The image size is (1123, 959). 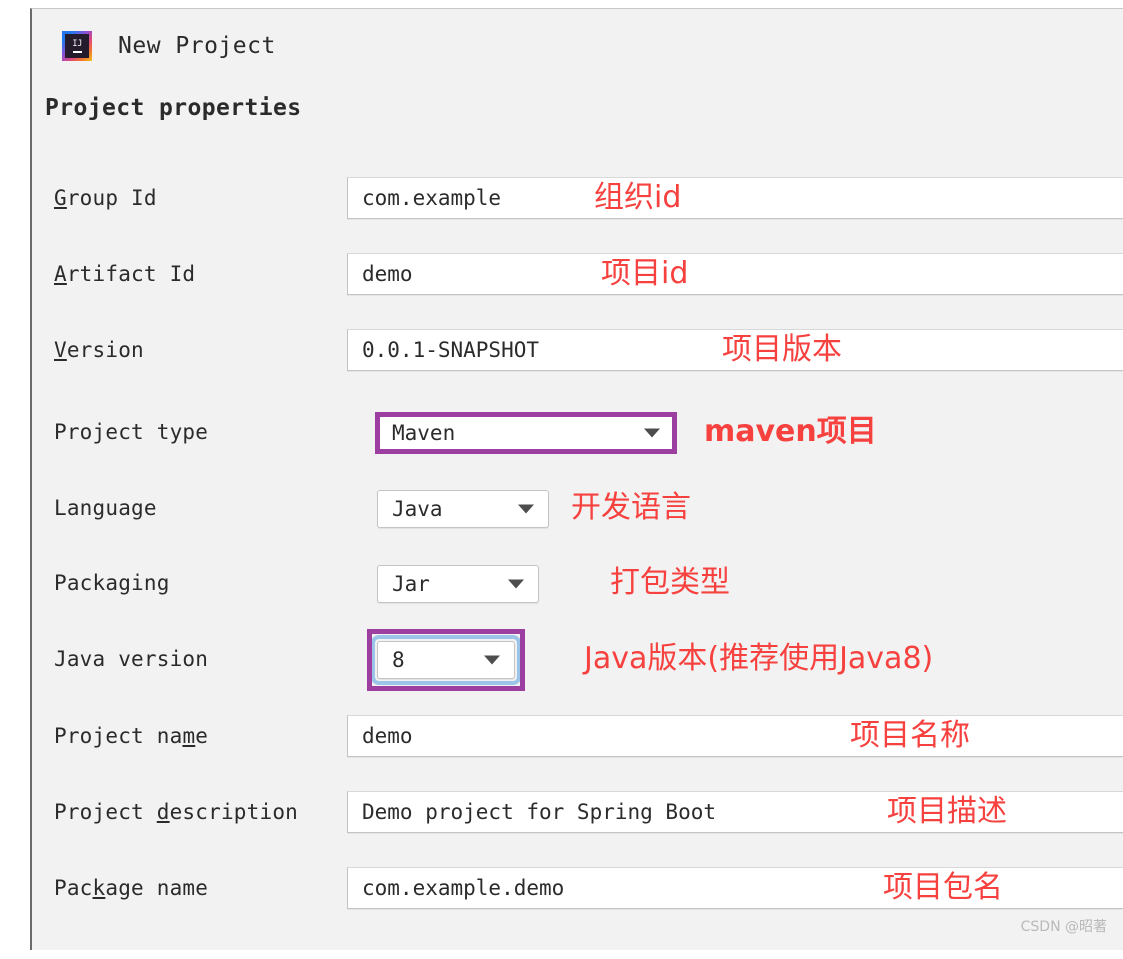 What do you see at coordinates (197, 46) in the screenshot?
I see `dialog-title: New Project` at bounding box center [197, 46].